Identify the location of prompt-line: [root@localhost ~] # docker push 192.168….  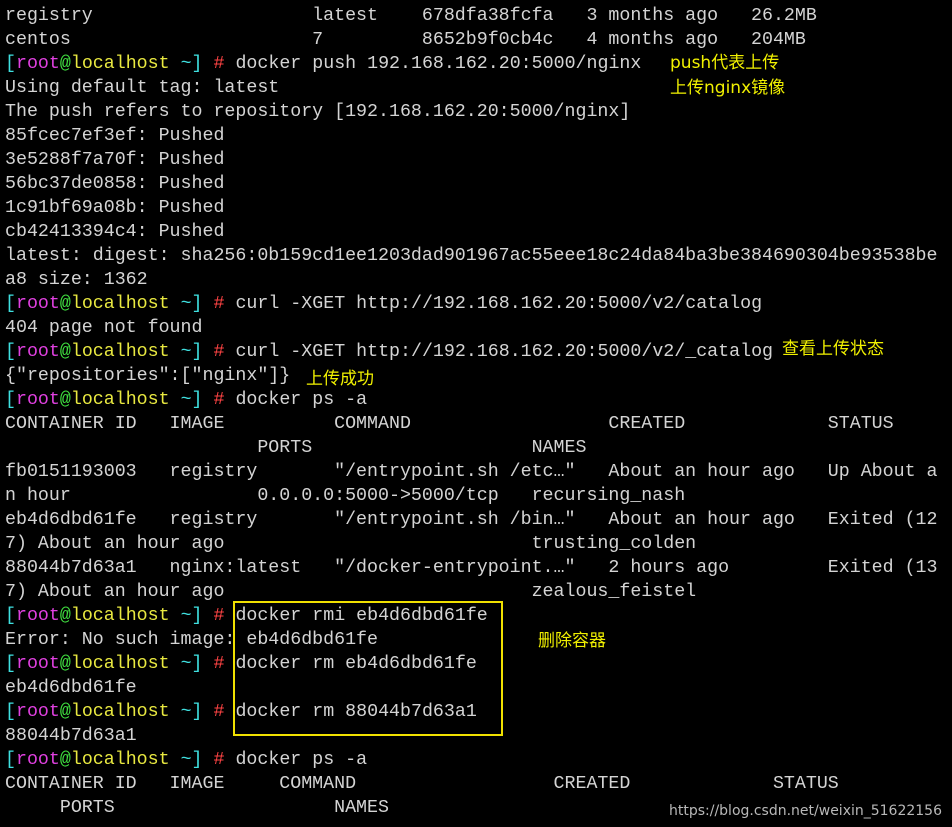
(471, 64).